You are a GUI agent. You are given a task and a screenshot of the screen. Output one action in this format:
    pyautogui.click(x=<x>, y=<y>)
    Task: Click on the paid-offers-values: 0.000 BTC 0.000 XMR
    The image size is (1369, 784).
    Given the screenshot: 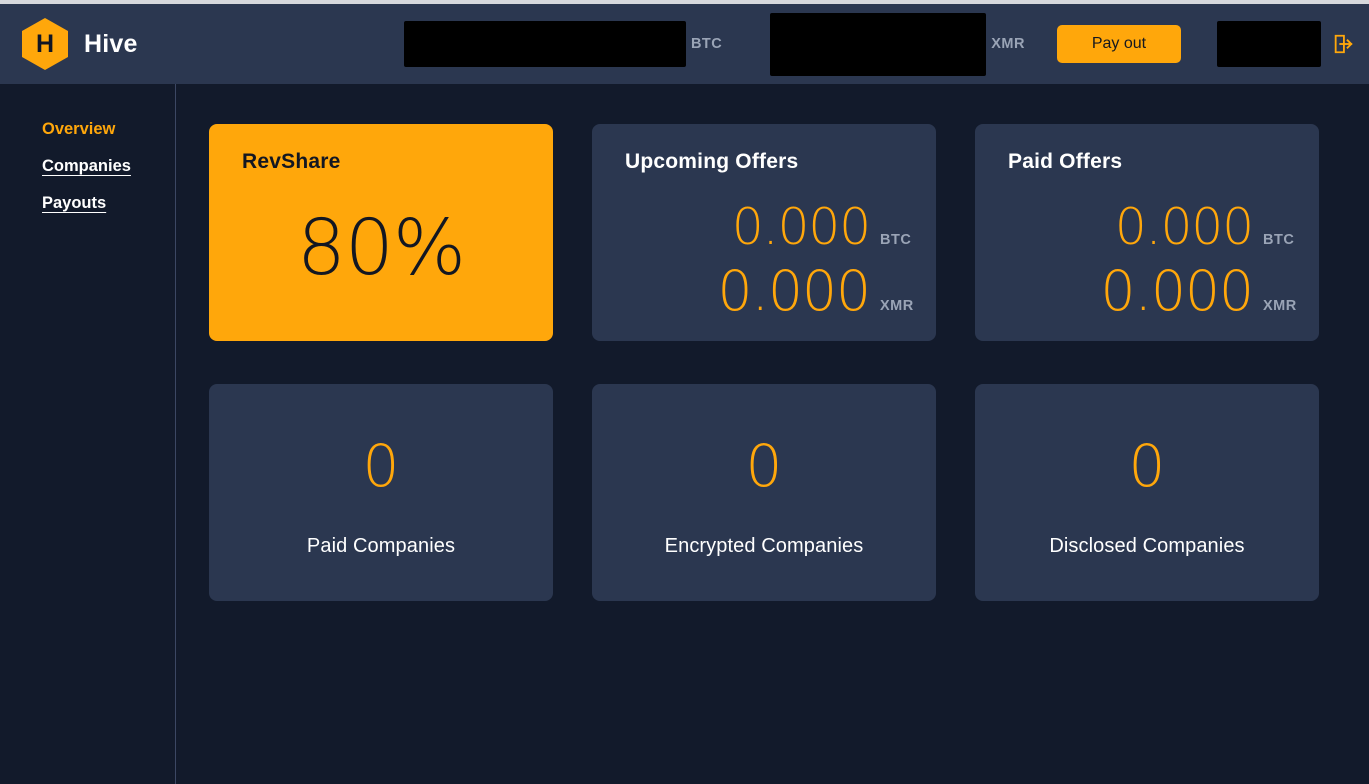 What is the action you would take?
    pyautogui.click(x=1138, y=260)
    